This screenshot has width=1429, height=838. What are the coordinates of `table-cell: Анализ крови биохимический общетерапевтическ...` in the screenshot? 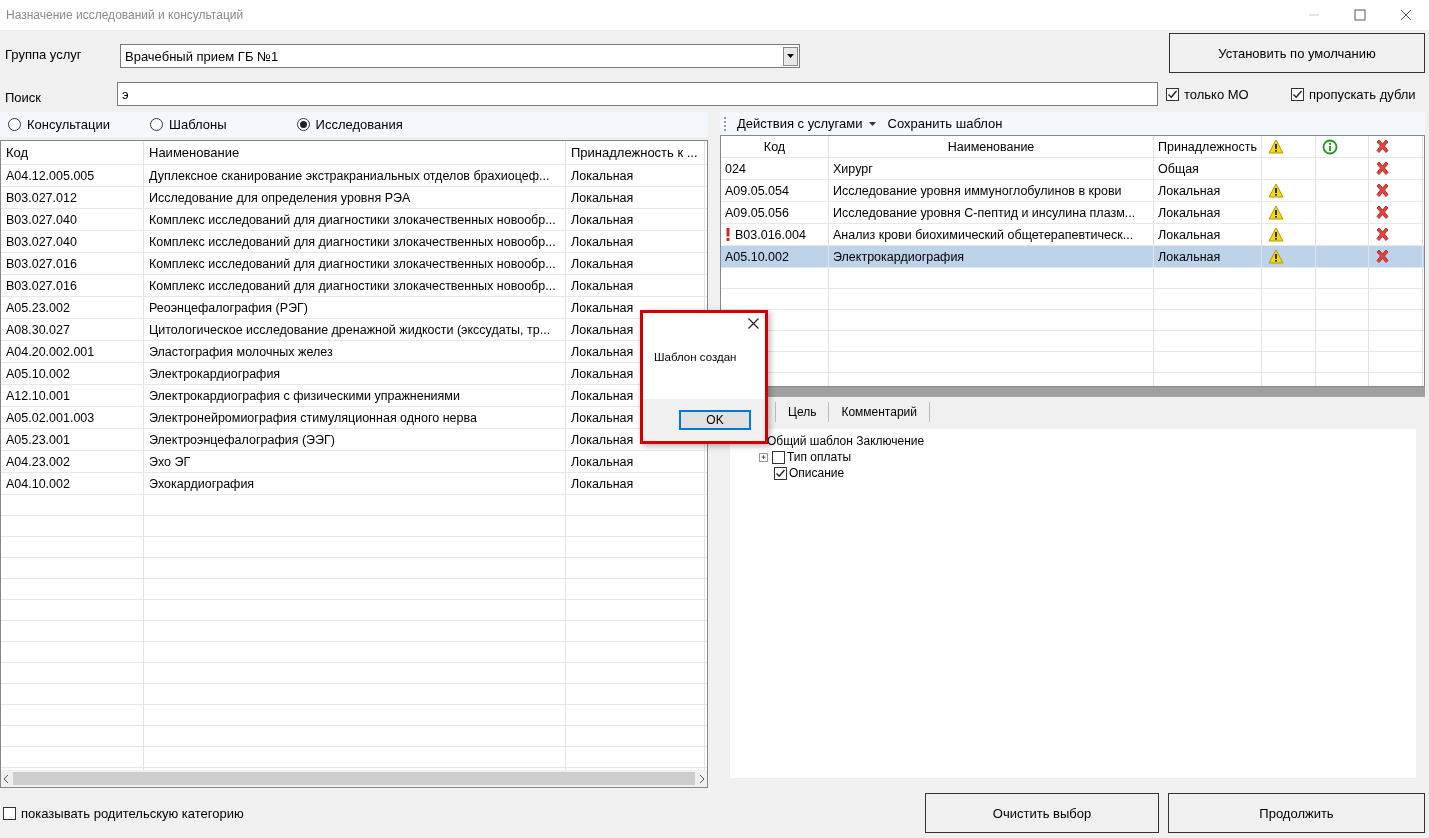 It's located at (991, 234).